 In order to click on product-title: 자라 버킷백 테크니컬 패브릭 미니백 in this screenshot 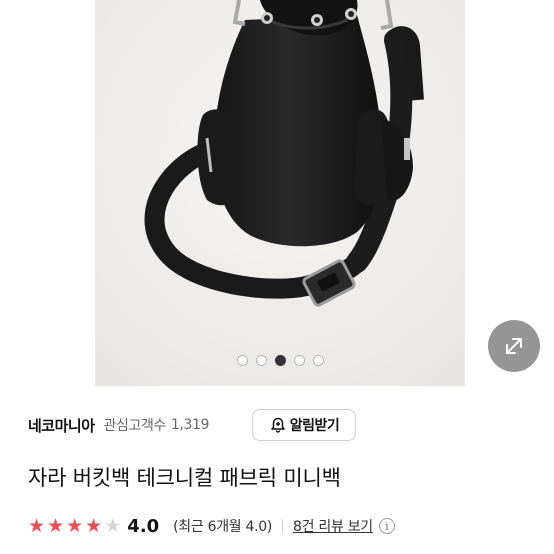, I will do `click(184, 478)`.